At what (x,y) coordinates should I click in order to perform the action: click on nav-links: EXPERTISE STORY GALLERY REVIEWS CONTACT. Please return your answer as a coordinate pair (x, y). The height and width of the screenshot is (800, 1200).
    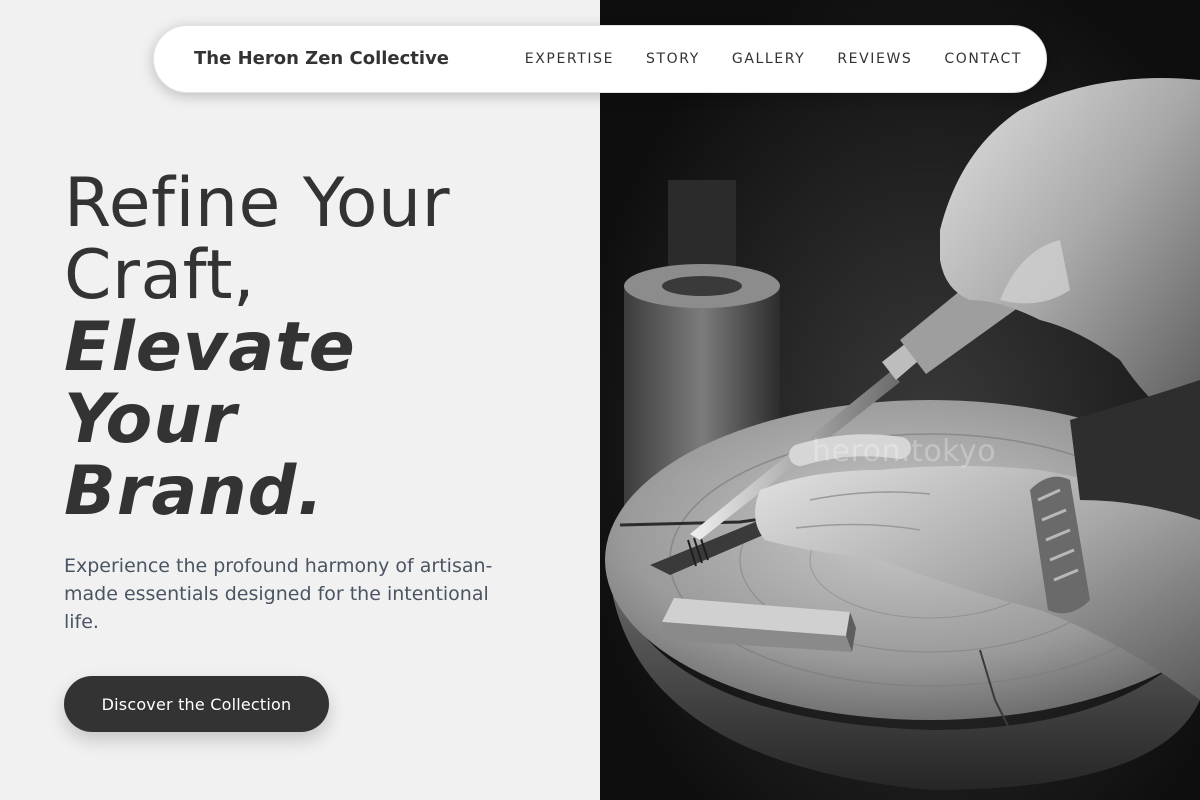
    Looking at the image, I should click on (773, 59).